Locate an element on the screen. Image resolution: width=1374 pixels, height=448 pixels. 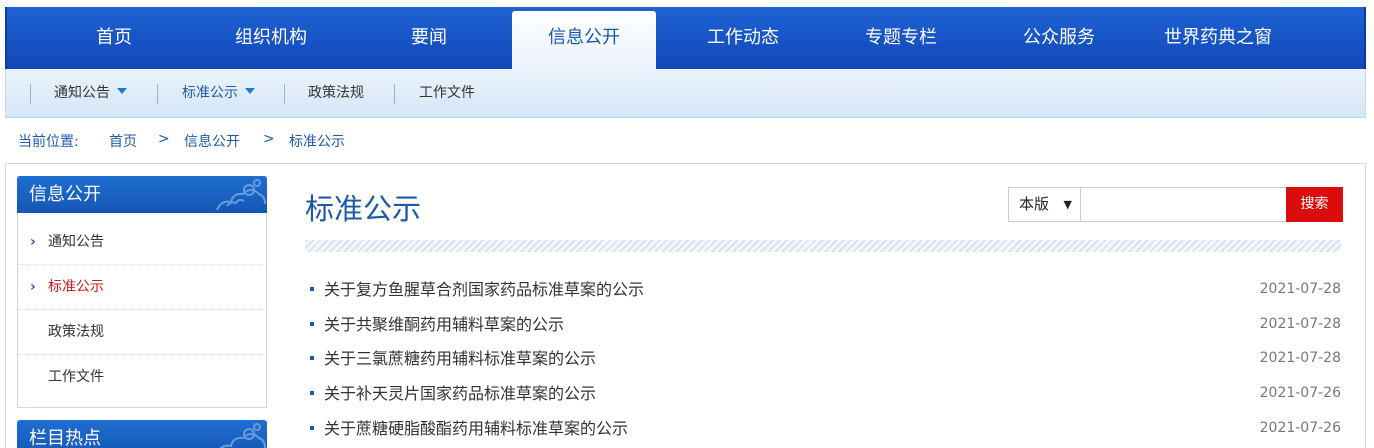
list-item-title: 关于共聚维酮药用辅料草案的公示 is located at coordinates (444, 324).